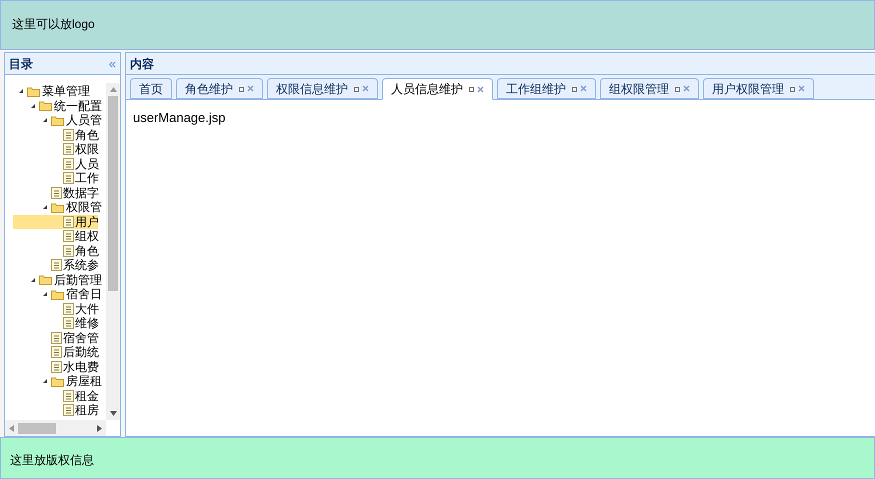  I want to click on tree-item: 系统参, so click(81, 265).